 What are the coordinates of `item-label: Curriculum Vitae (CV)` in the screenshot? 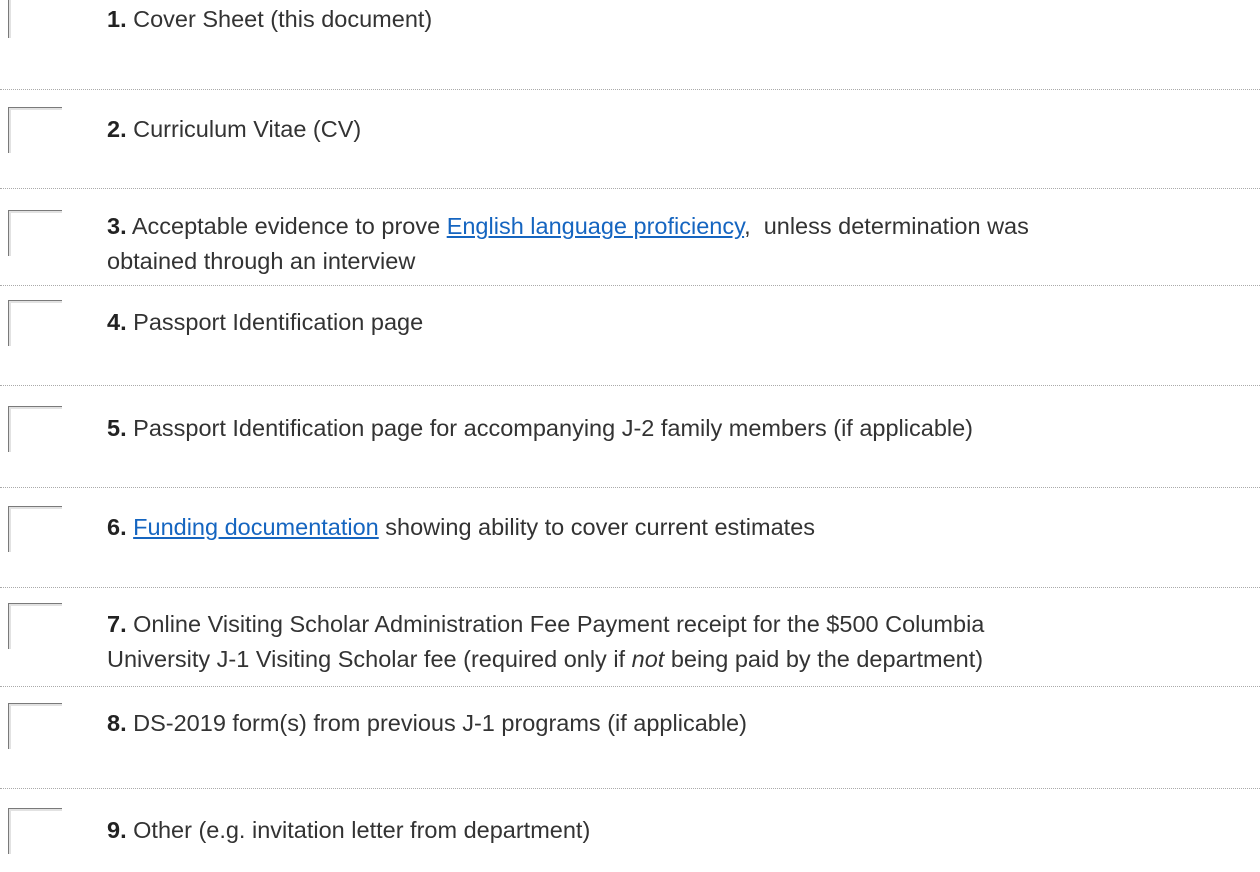 It's located at (247, 129).